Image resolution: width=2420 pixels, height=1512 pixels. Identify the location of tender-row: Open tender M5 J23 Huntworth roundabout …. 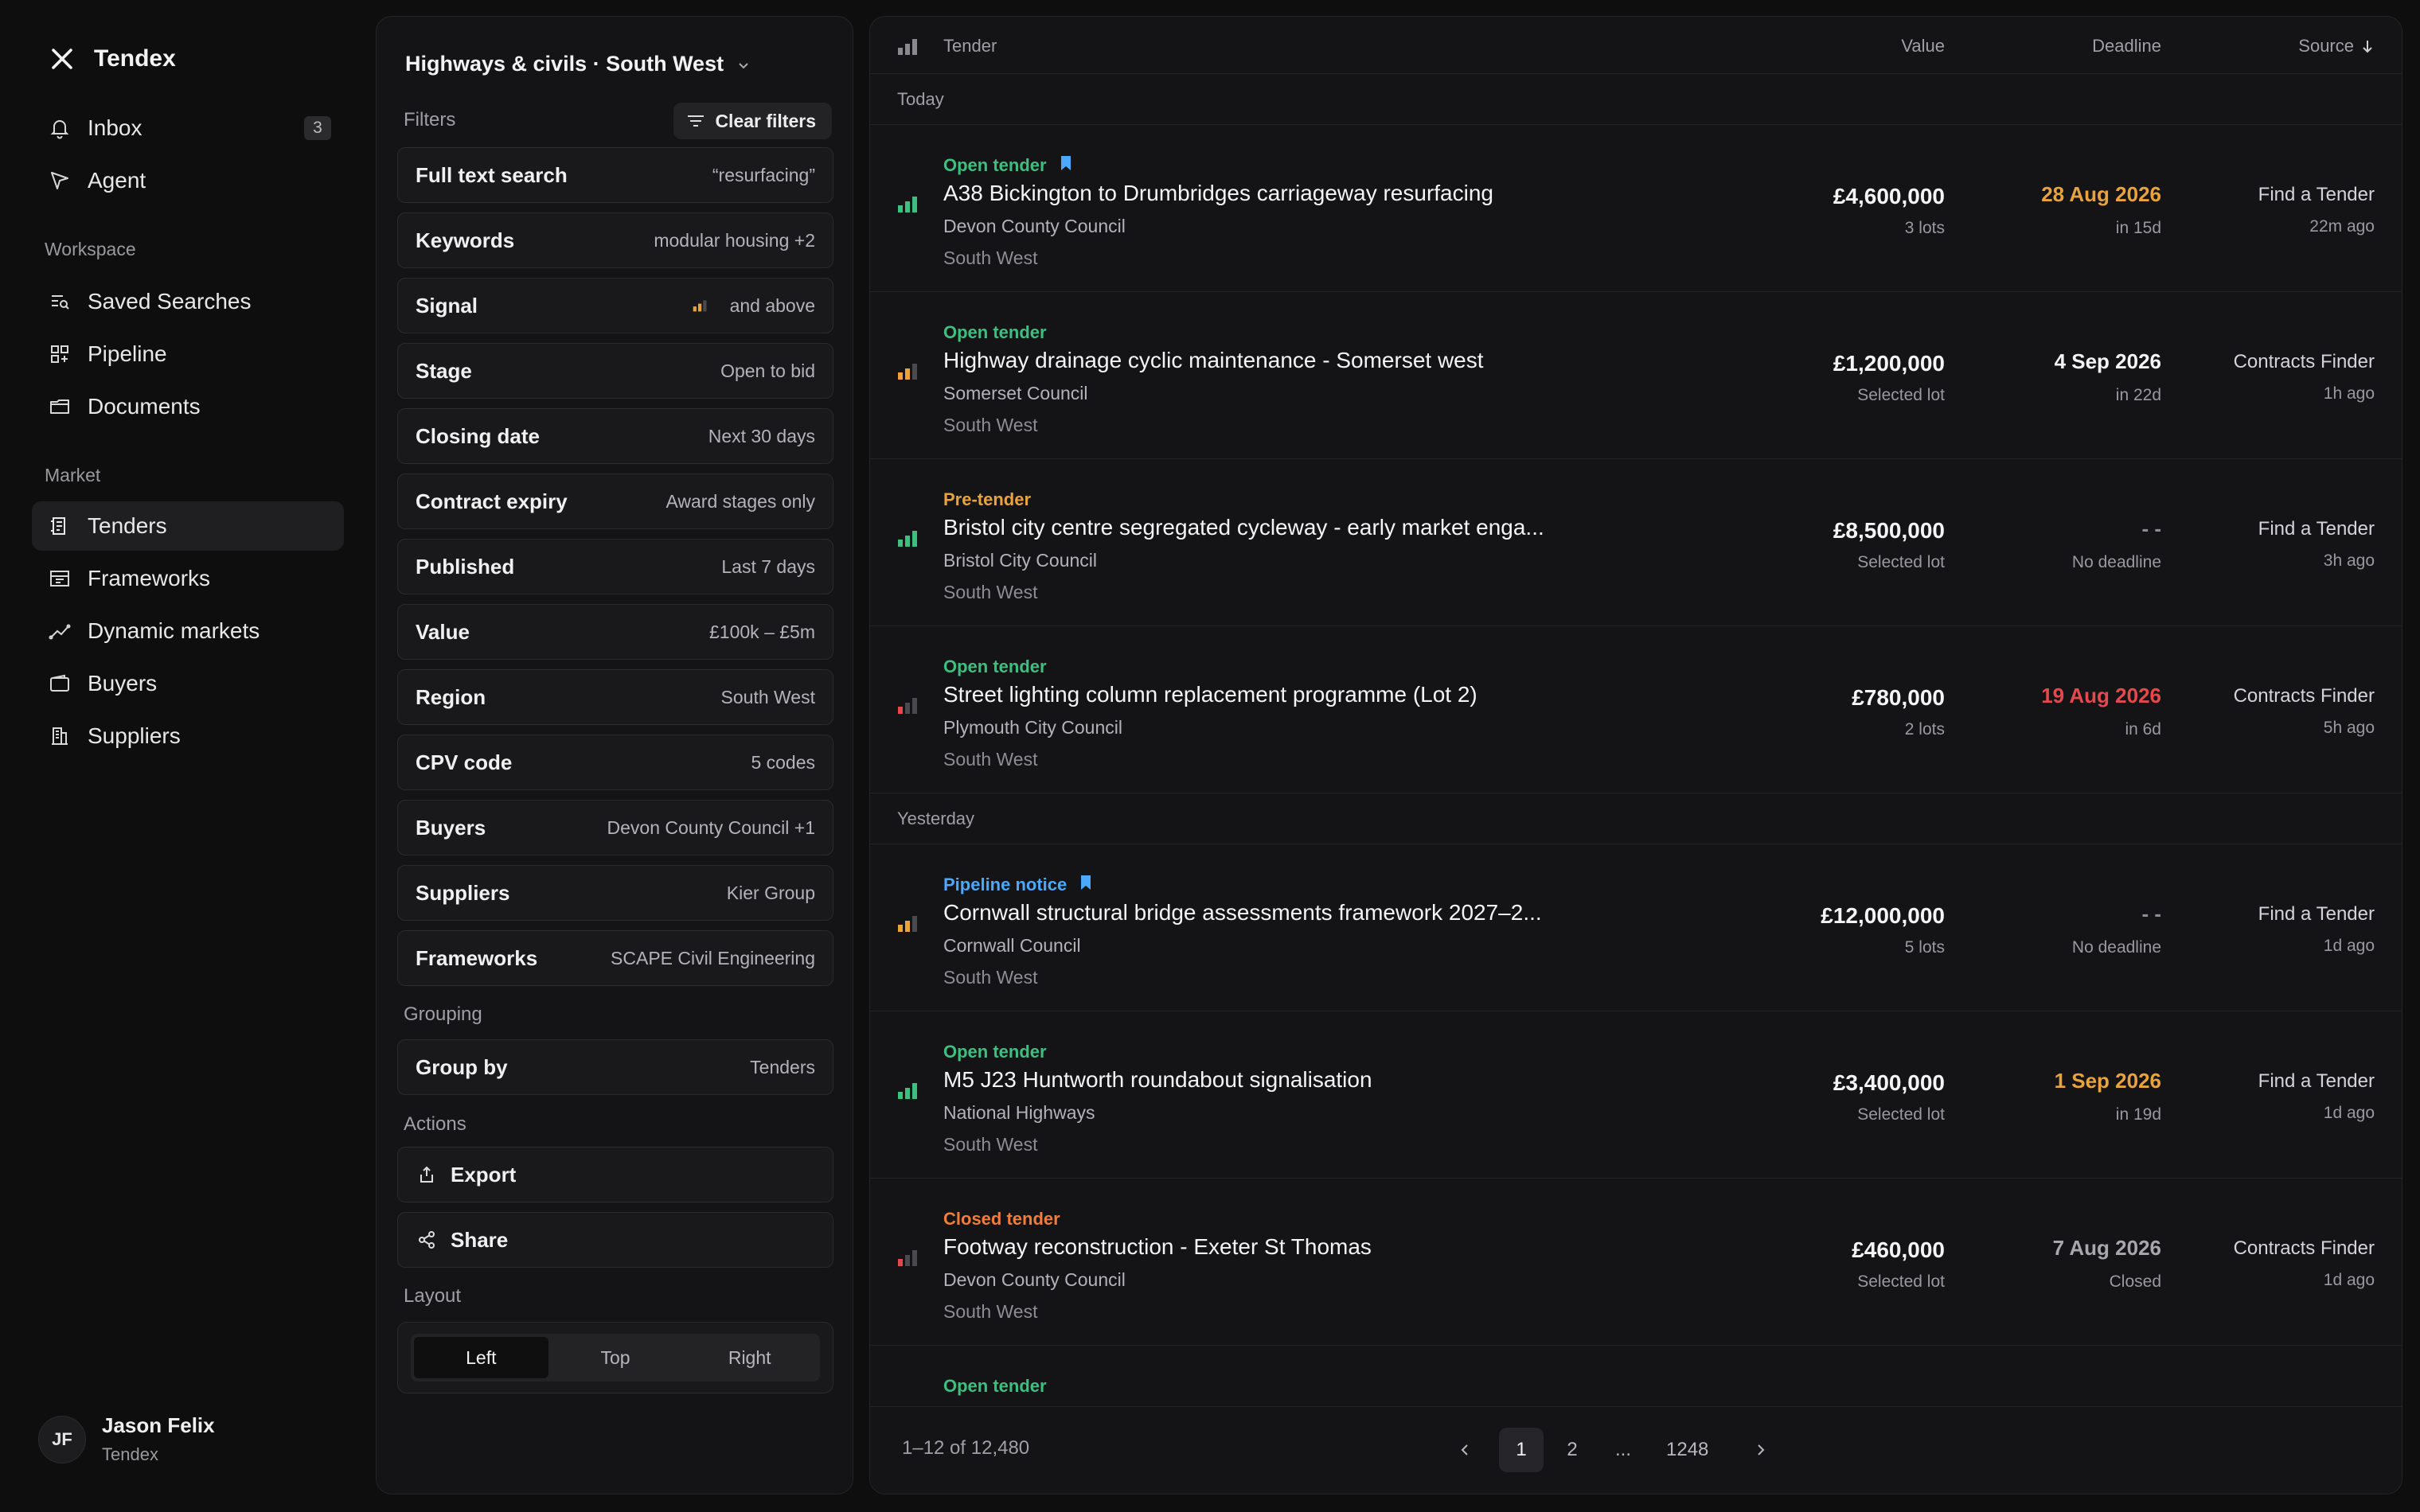
(1636, 1095).